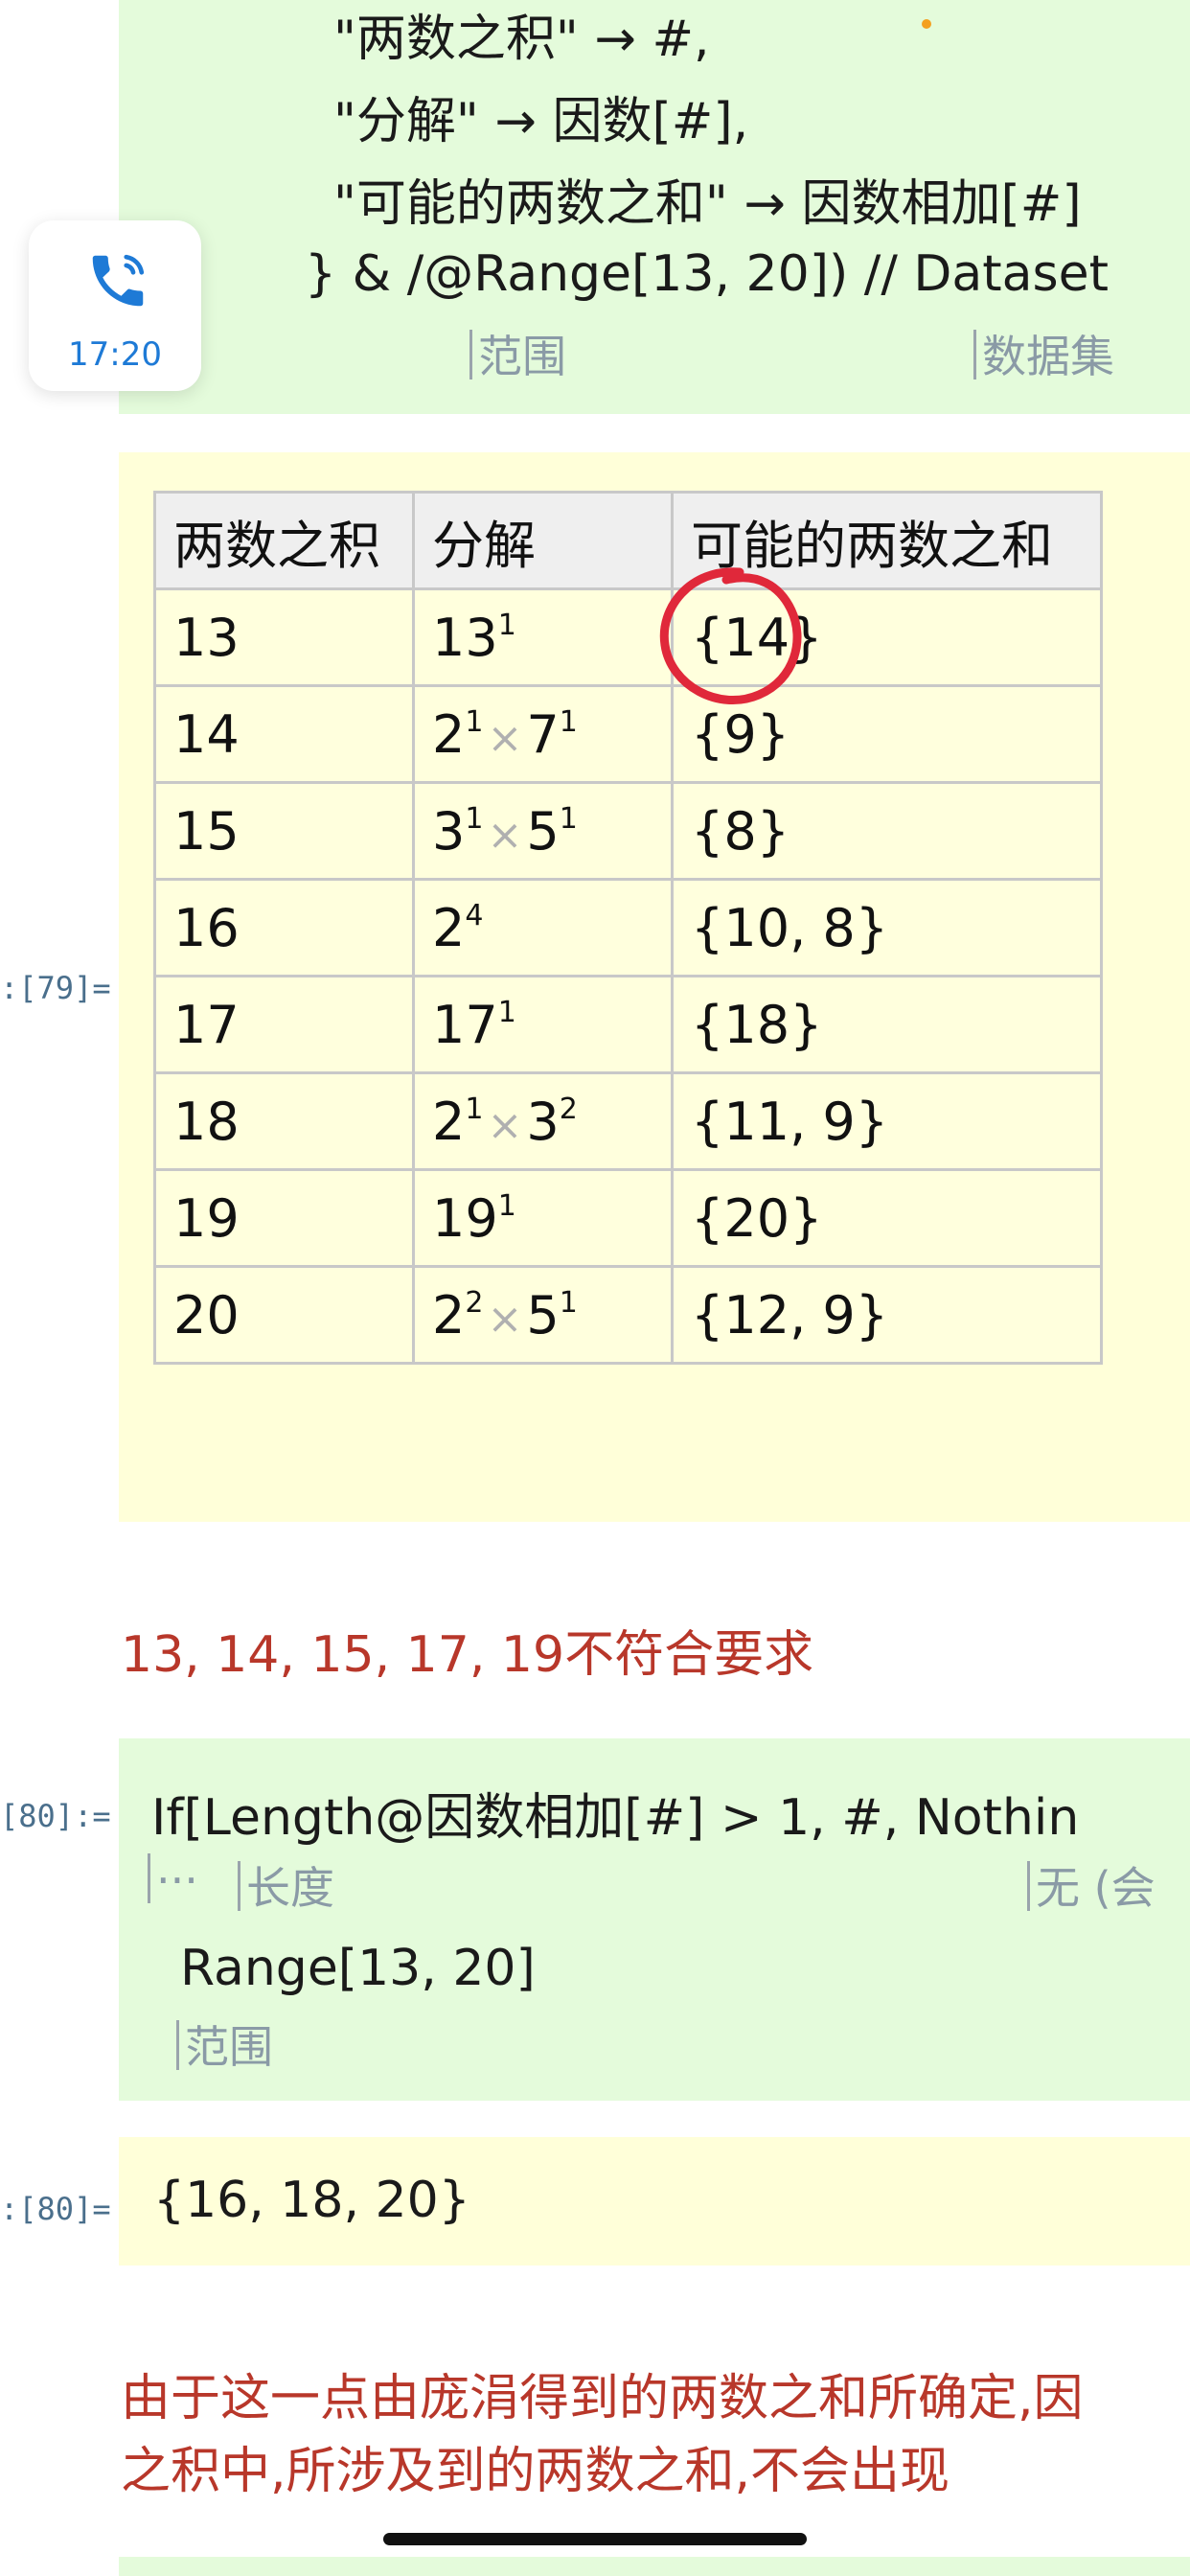 The height and width of the screenshot is (2576, 1190). Describe the element at coordinates (543, 928) in the screenshot. I see `cell-factorization: 24` at that location.